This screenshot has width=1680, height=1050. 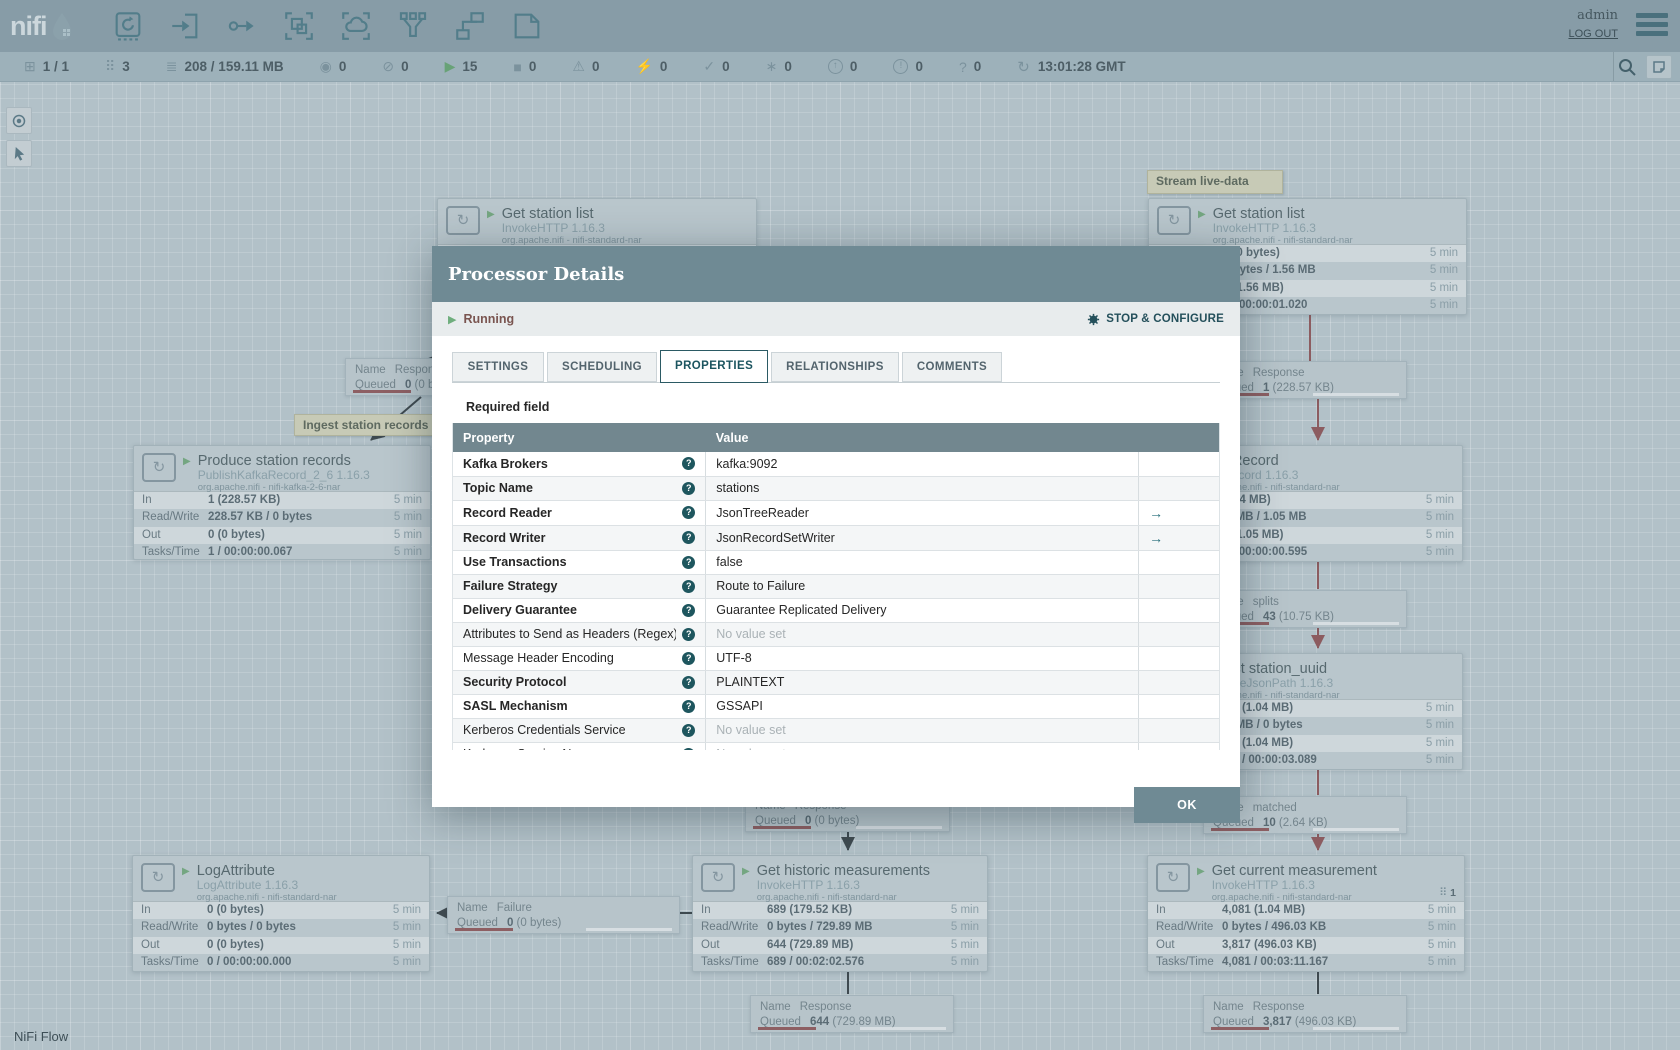 What do you see at coordinates (498, 367) in the screenshot?
I see `tab-settings: SETTINGS` at bounding box center [498, 367].